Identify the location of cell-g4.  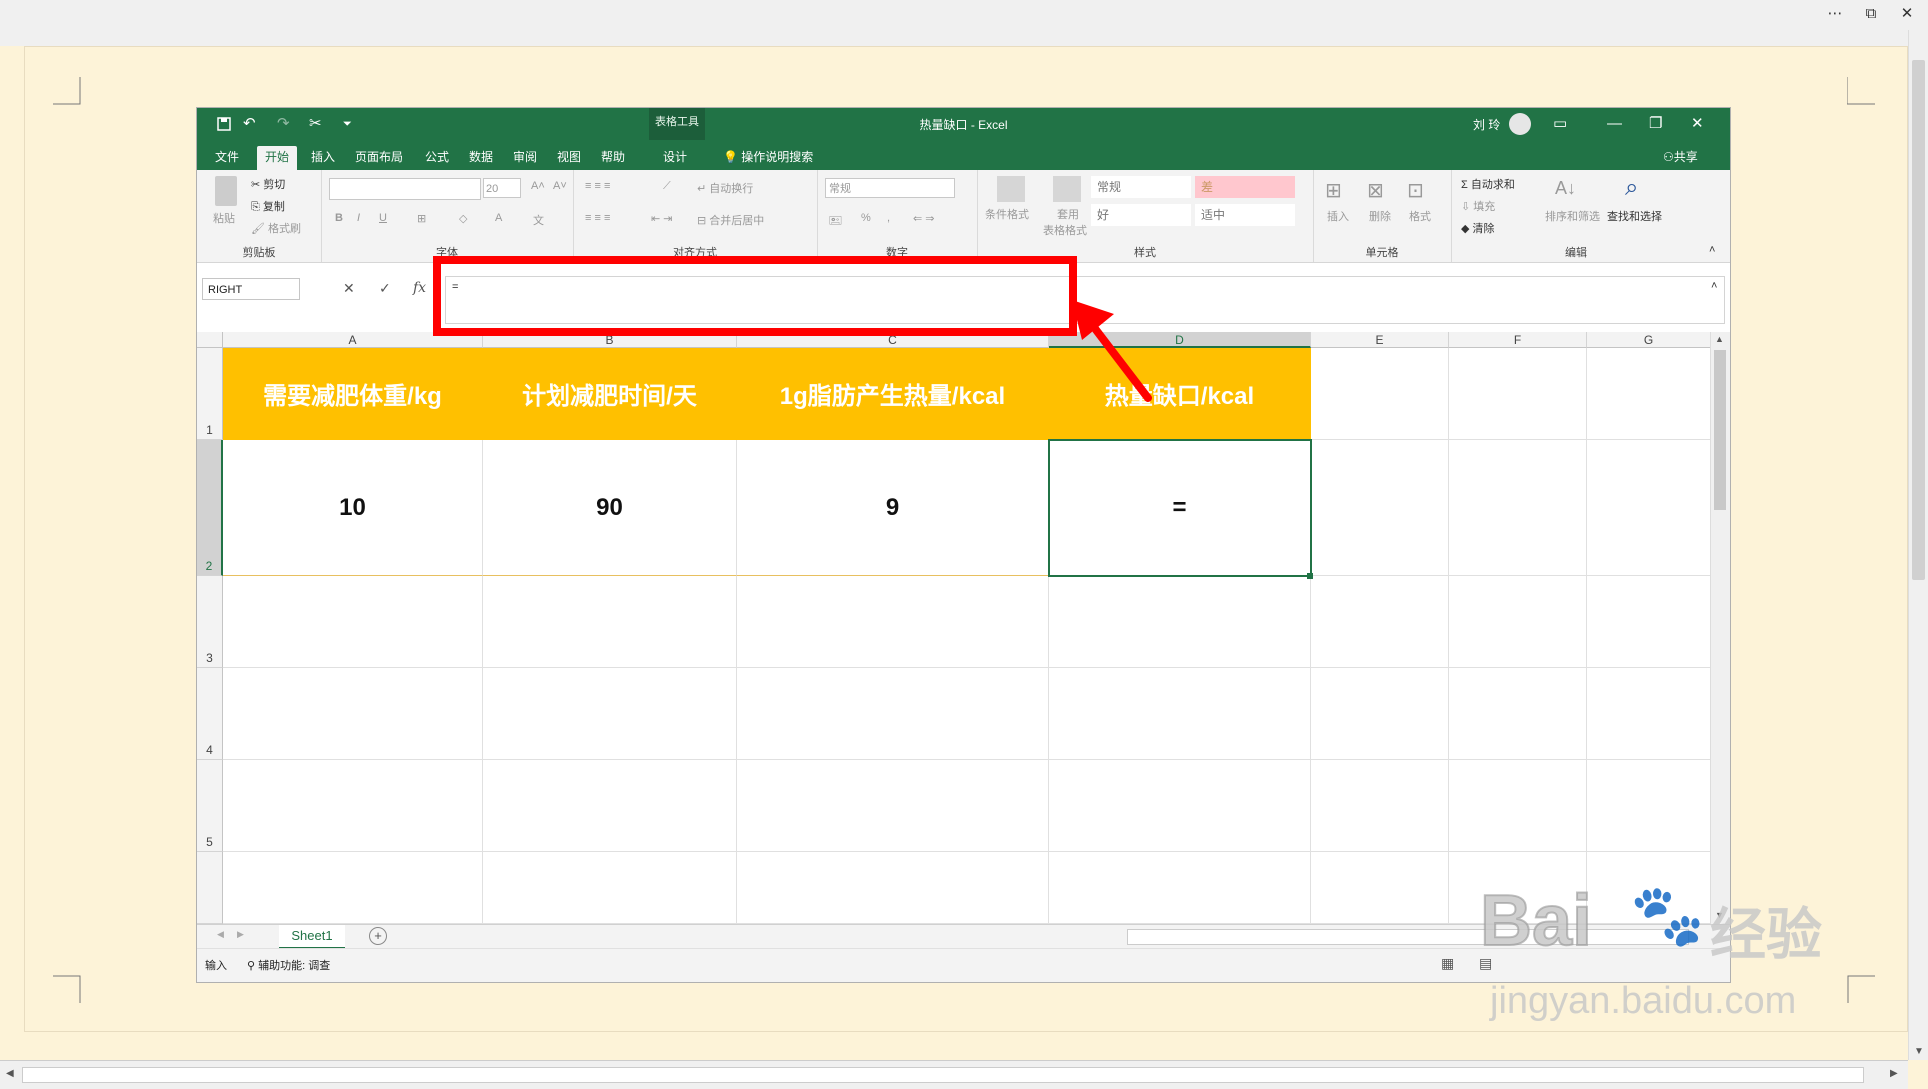
(1649, 714).